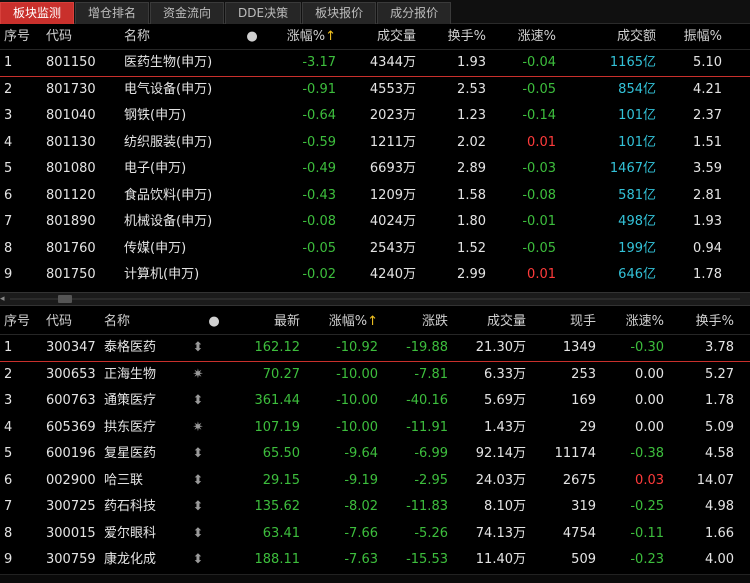 The height and width of the screenshot is (583, 750). I want to click on cell-speed: -0.05, so click(539, 89).